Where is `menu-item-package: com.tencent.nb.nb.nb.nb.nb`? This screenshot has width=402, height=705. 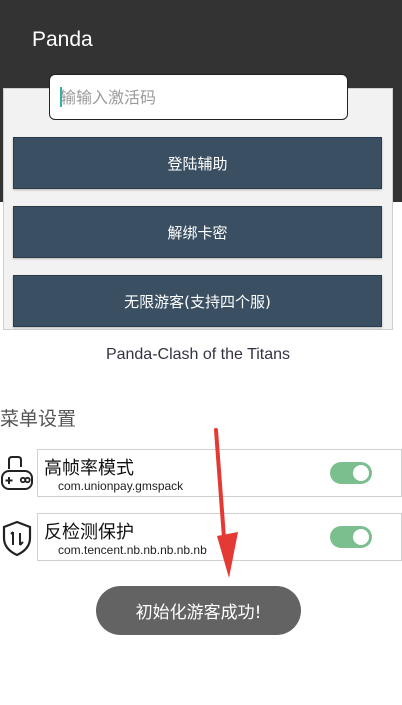
menu-item-package: com.tencent.nb.nb.nb.nb.nb is located at coordinates (132, 550).